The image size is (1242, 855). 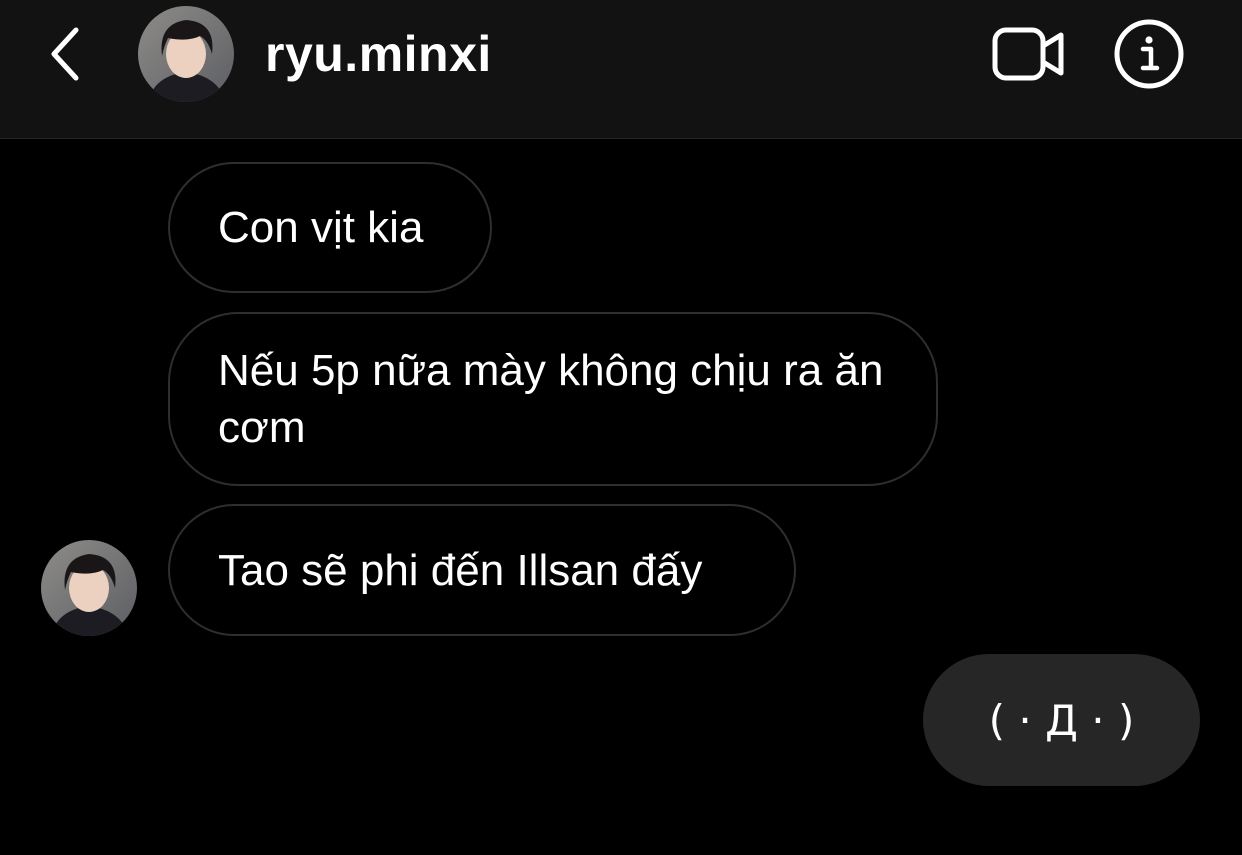 I want to click on video-call-button, so click(x=1029, y=54).